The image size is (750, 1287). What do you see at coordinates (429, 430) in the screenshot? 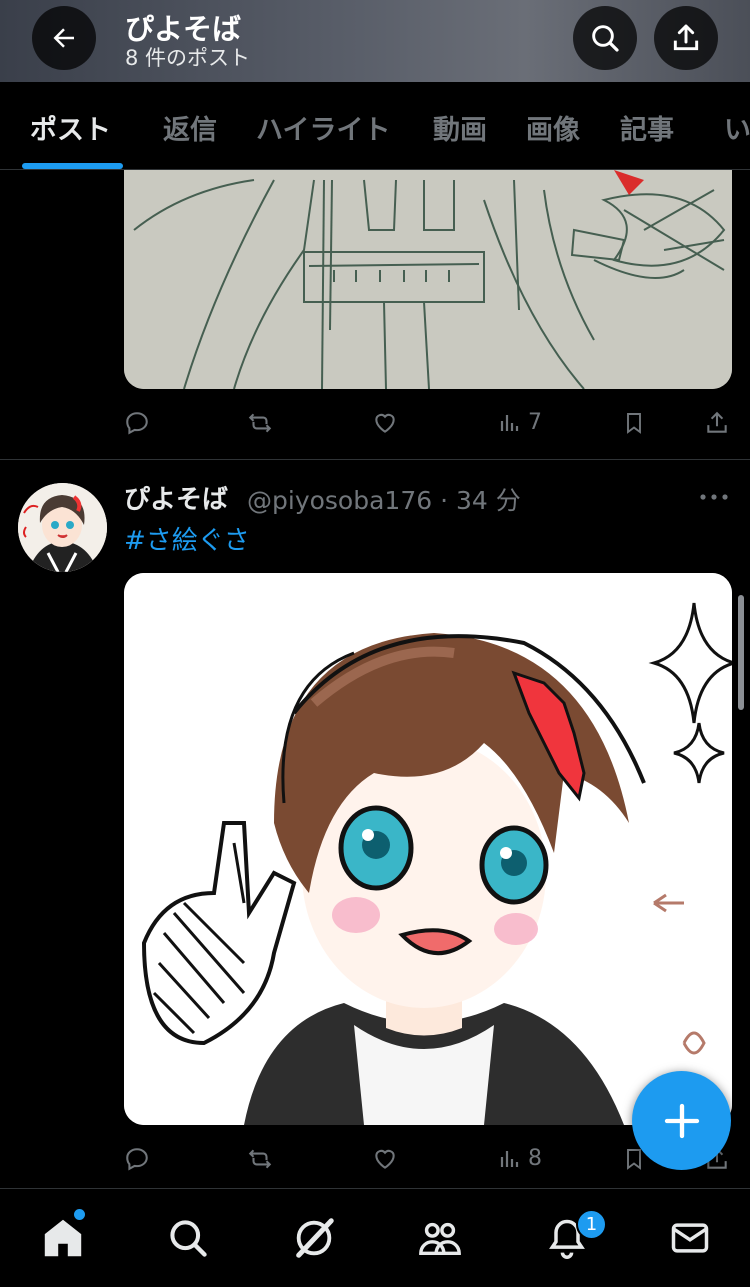
I see `post1-actions: 7` at bounding box center [429, 430].